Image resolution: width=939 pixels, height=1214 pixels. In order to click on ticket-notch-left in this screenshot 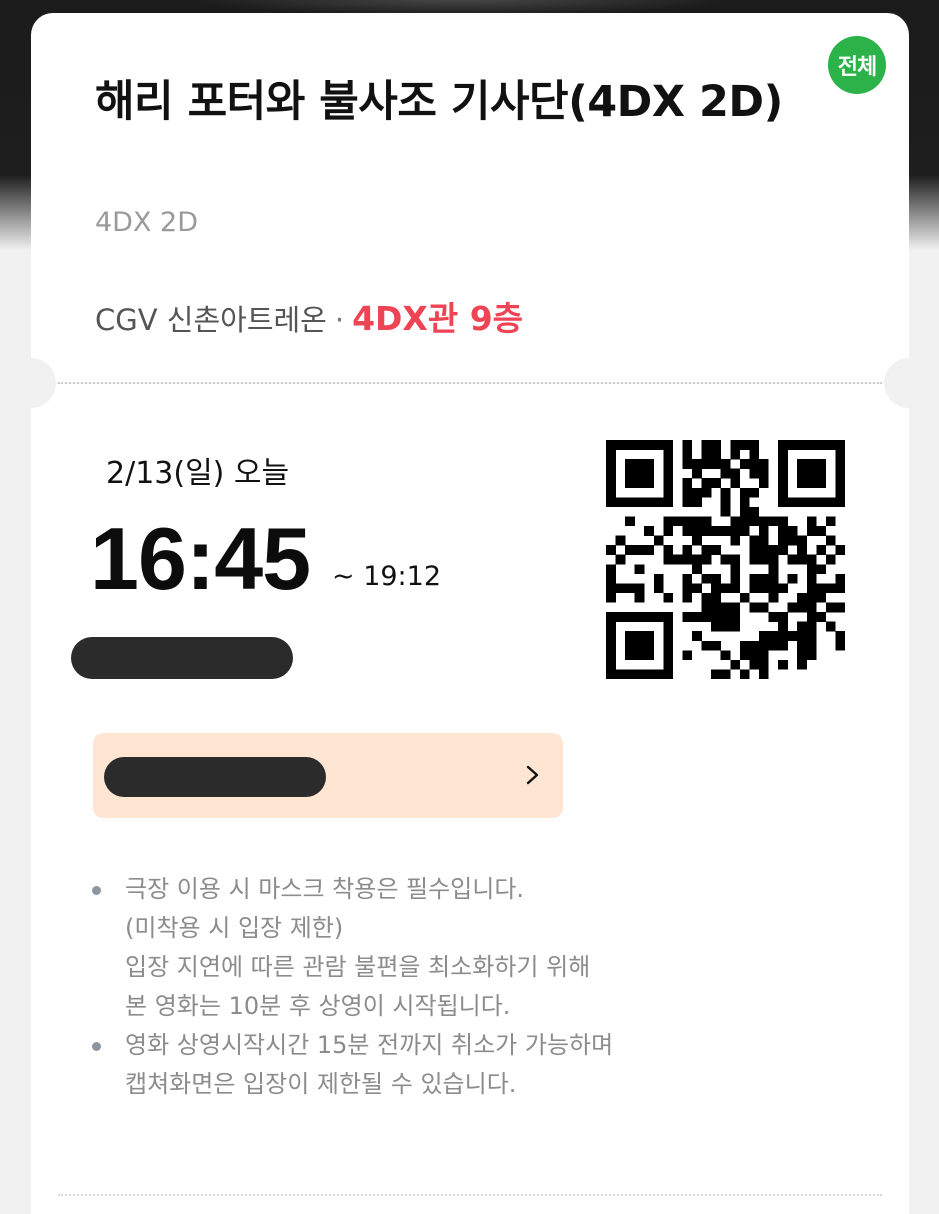, I will do `click(31, 383)`.